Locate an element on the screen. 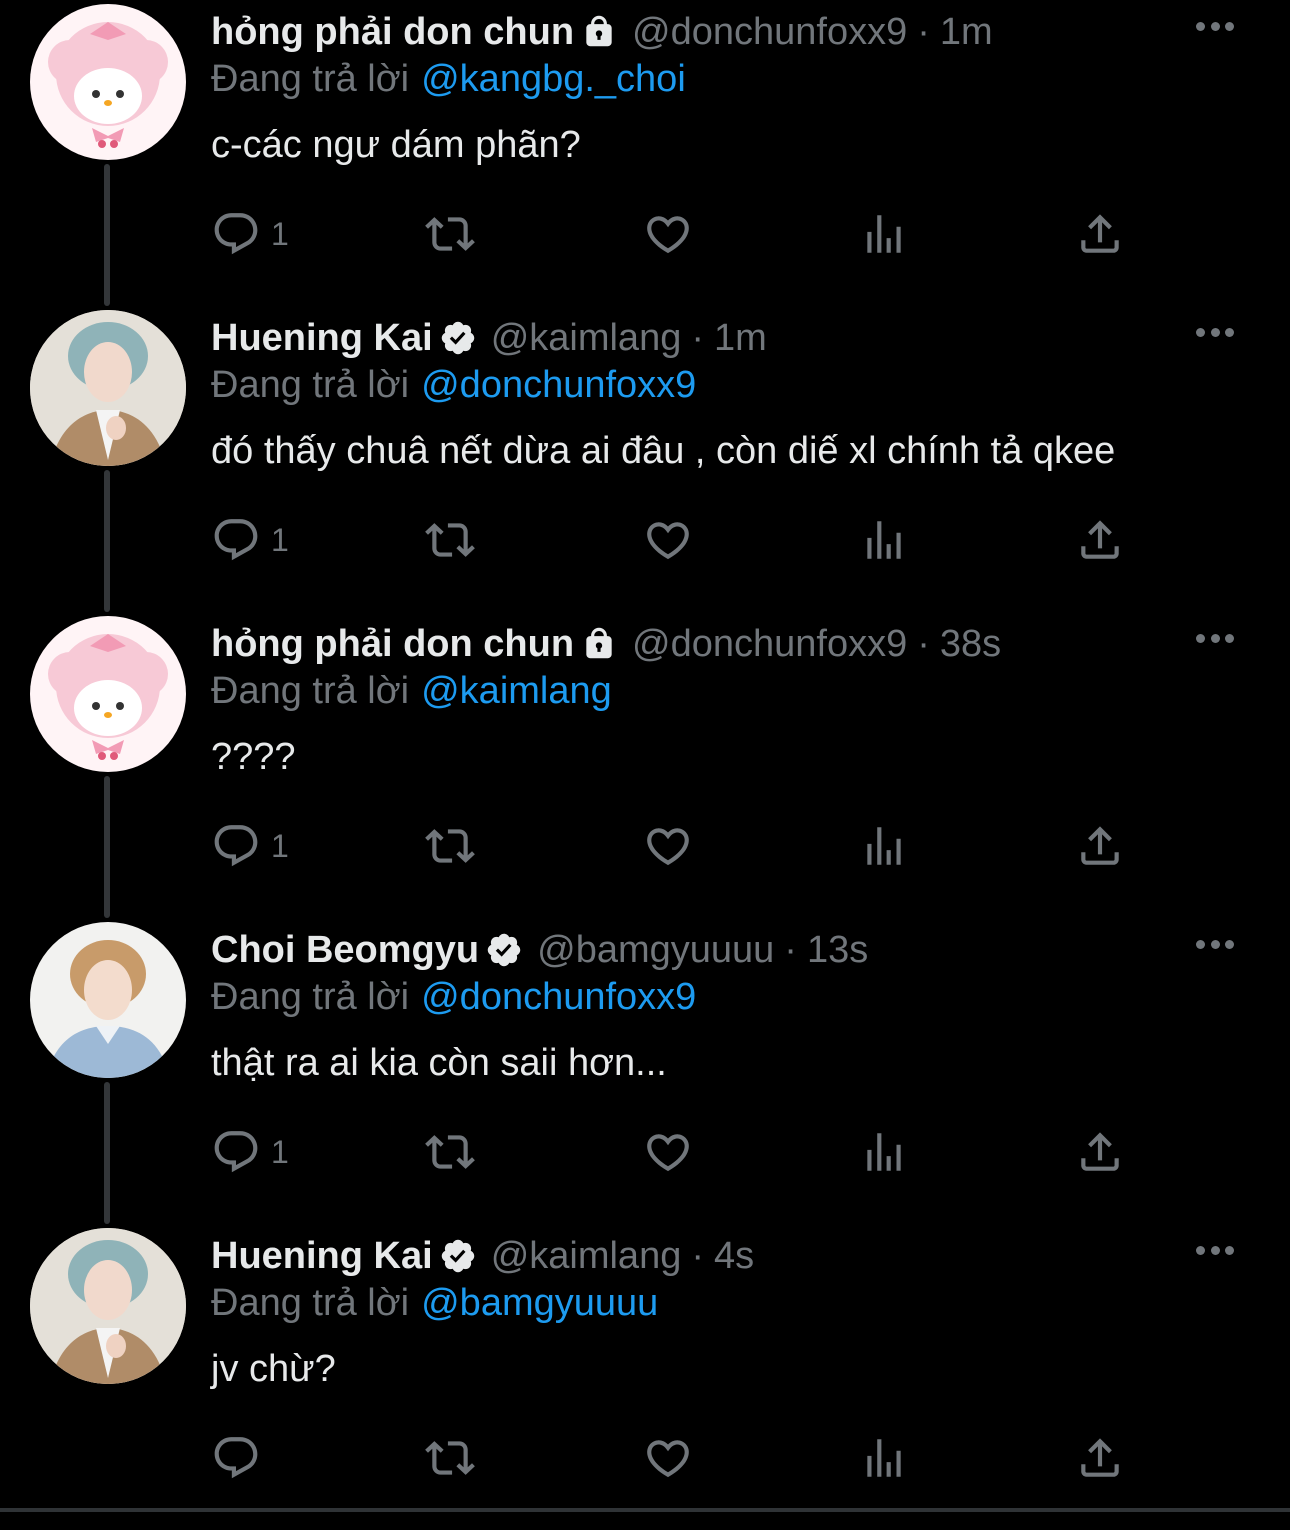  reply-target-link: @bamgyuuuu is located at coordinates (539, 1303).